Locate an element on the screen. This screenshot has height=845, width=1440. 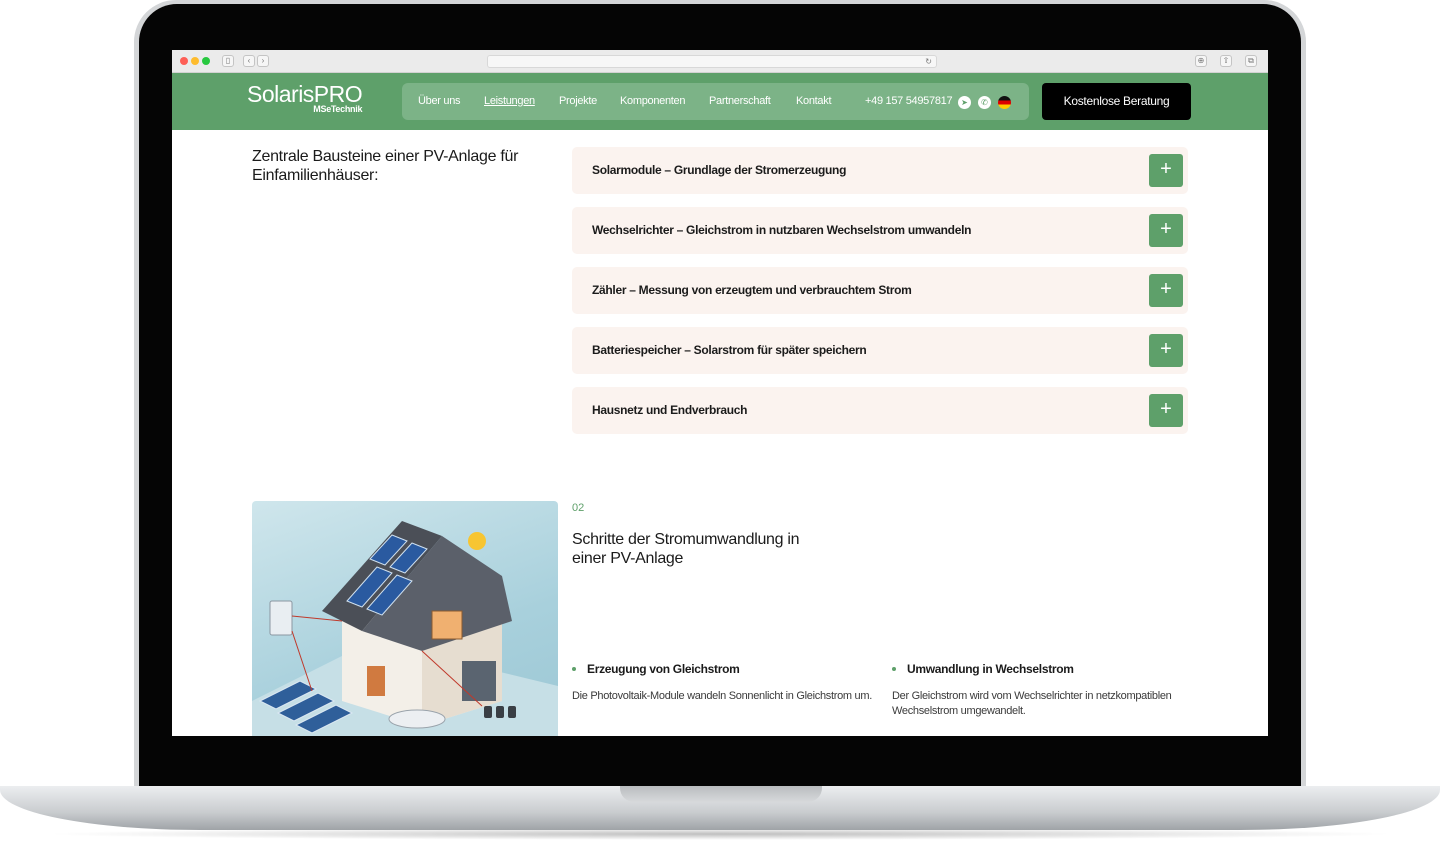
step-number: 02 is located at coordinates (578, 508).